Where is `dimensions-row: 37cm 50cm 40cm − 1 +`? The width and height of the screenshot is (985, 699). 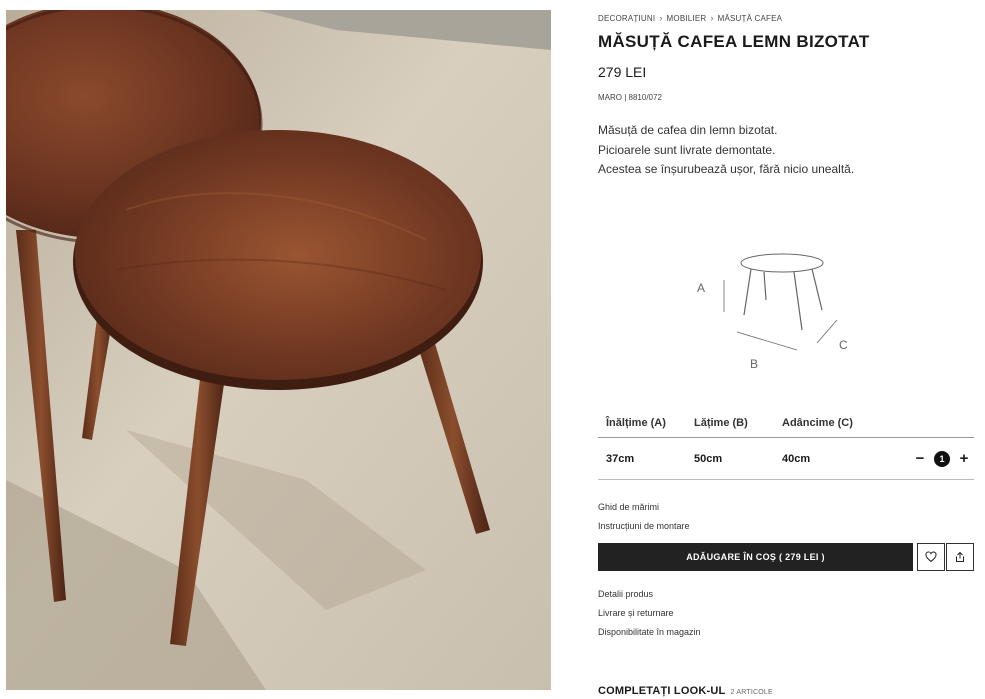 dimensions-row: 37cm 50cm 40cm − 1 + is located at coordinates (786, 459).